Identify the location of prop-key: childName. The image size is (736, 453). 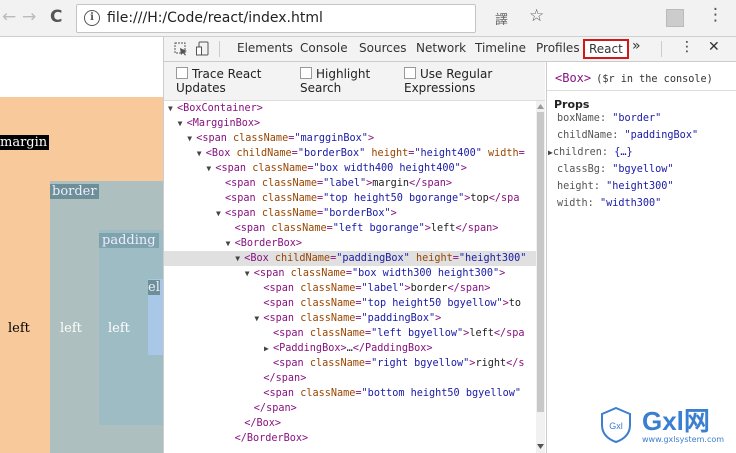
(585, 135).